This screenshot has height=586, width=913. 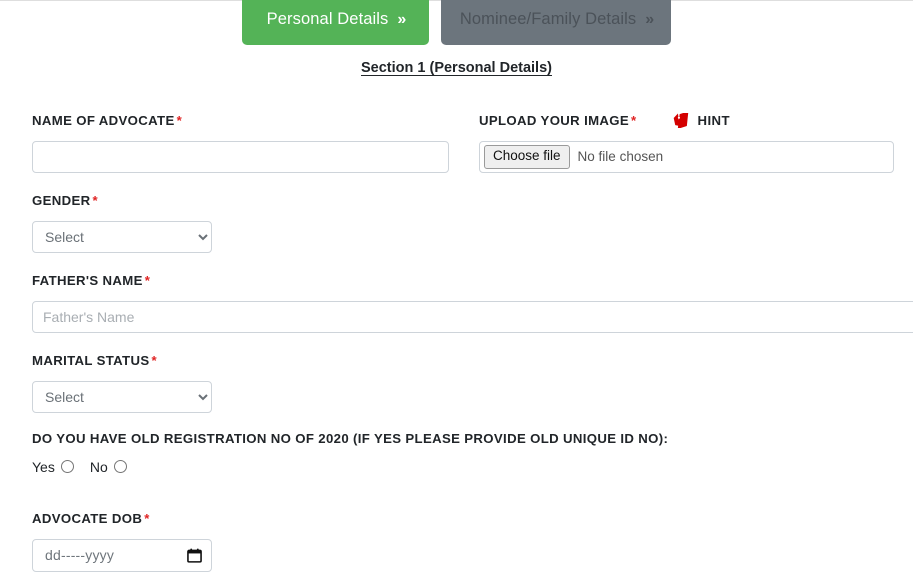 I want to click on field-name-of-advocate: NAME OF ADVOCATE *, so click(x=240, y=143).